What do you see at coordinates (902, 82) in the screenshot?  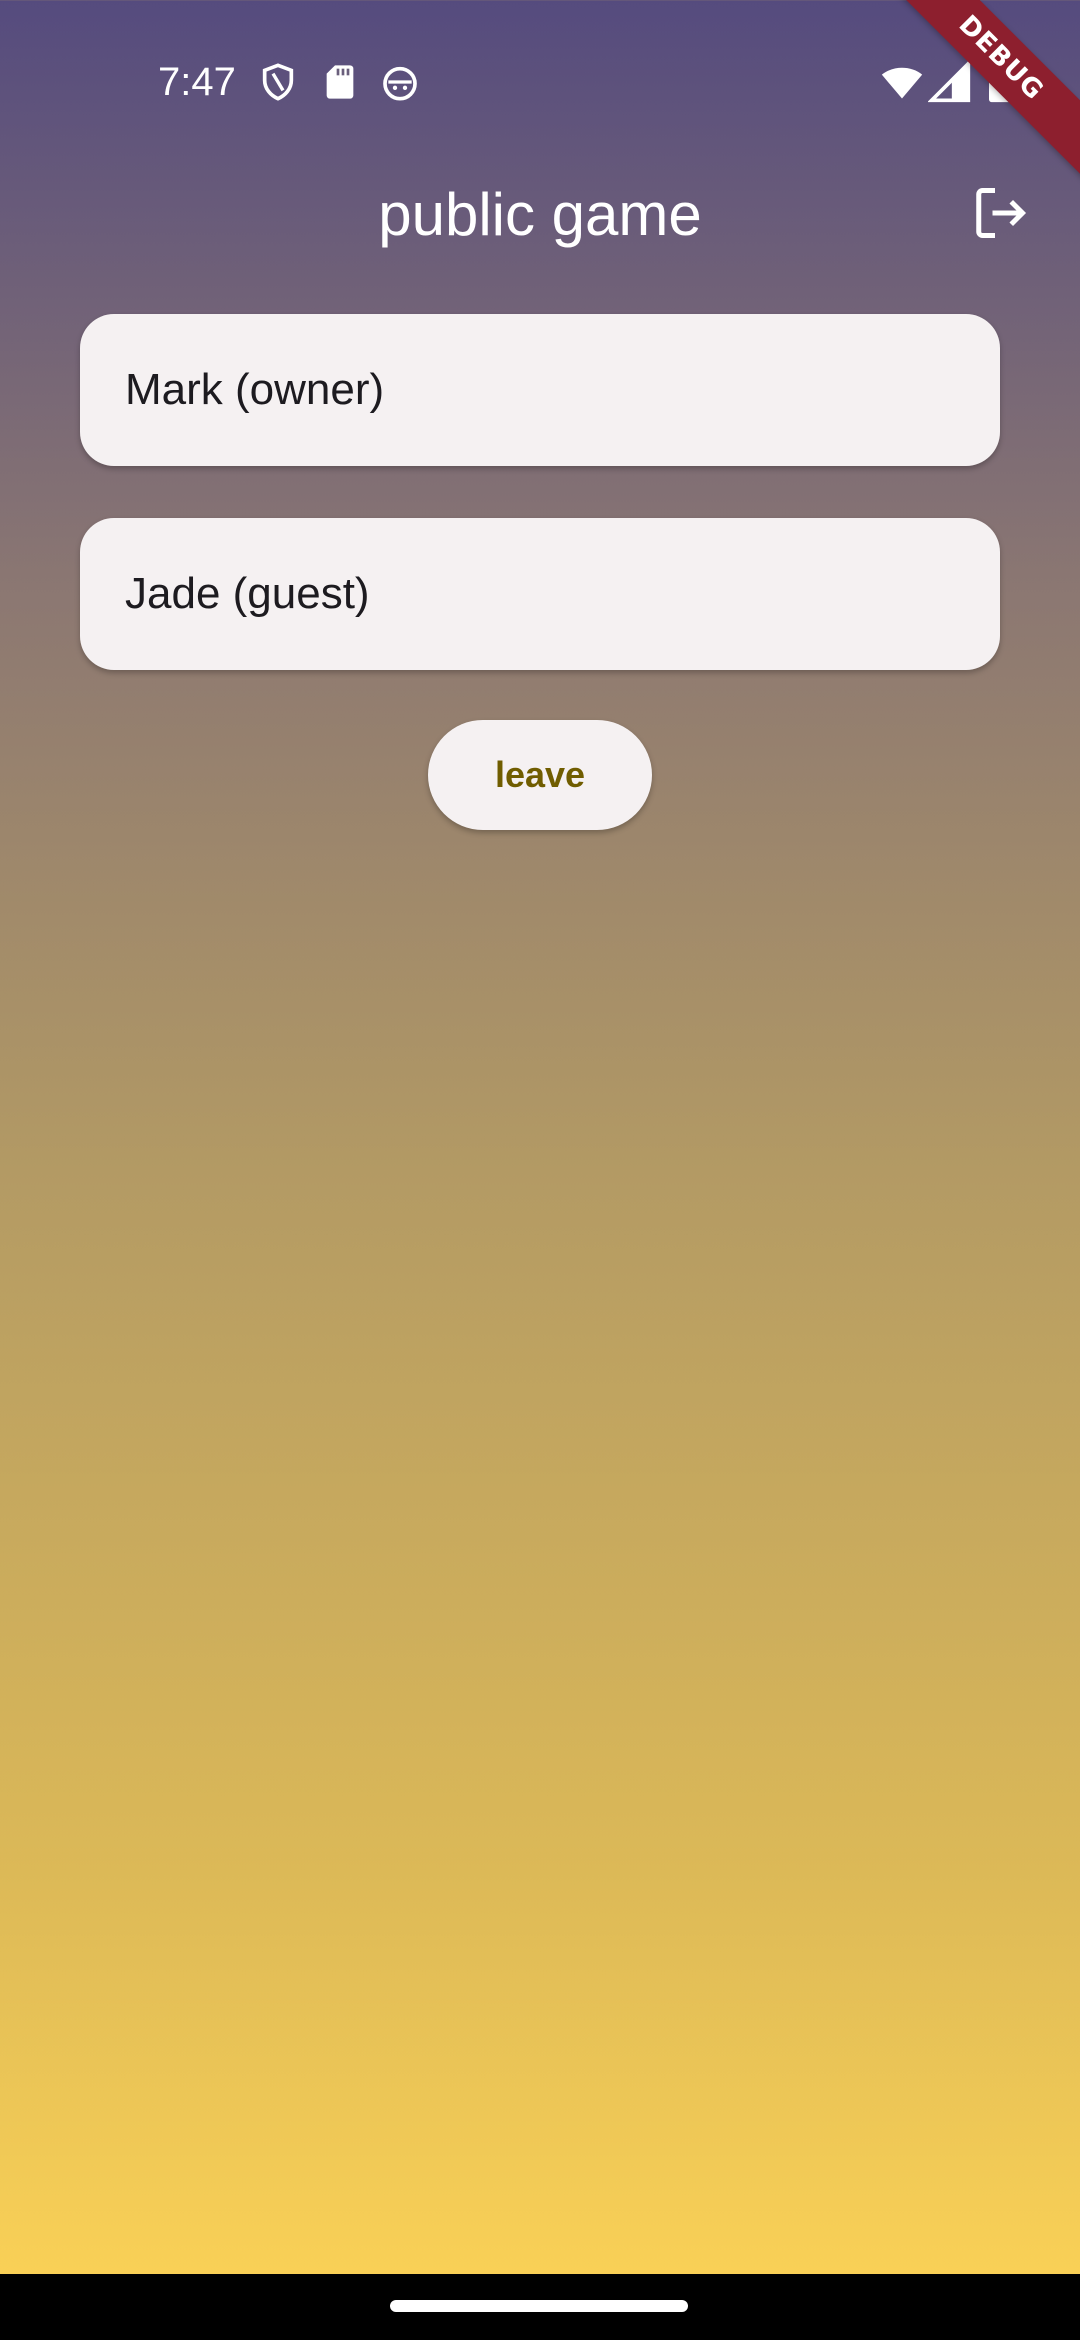 I see `wifi-icon` at bounding box center [902, 82].